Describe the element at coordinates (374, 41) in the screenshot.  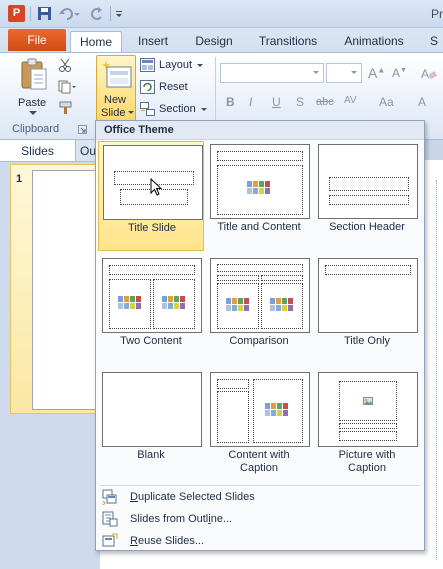
I see `tab-animations: Animations` at that location.